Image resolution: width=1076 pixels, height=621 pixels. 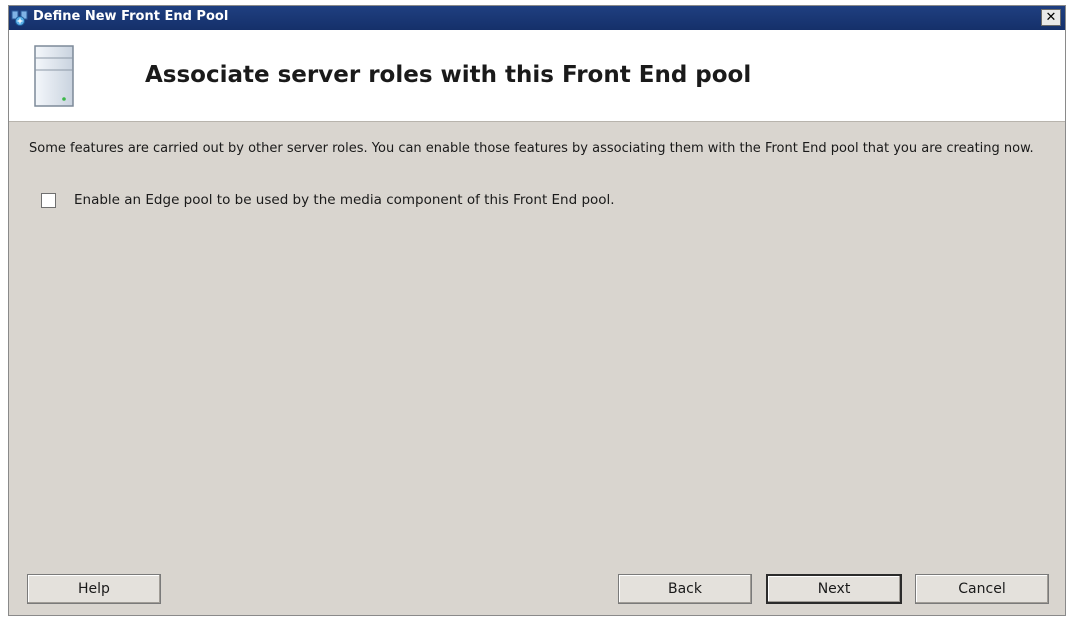 I want to click on title-bar: Define New Front End Pool ✕, so click(x=537, y=18).